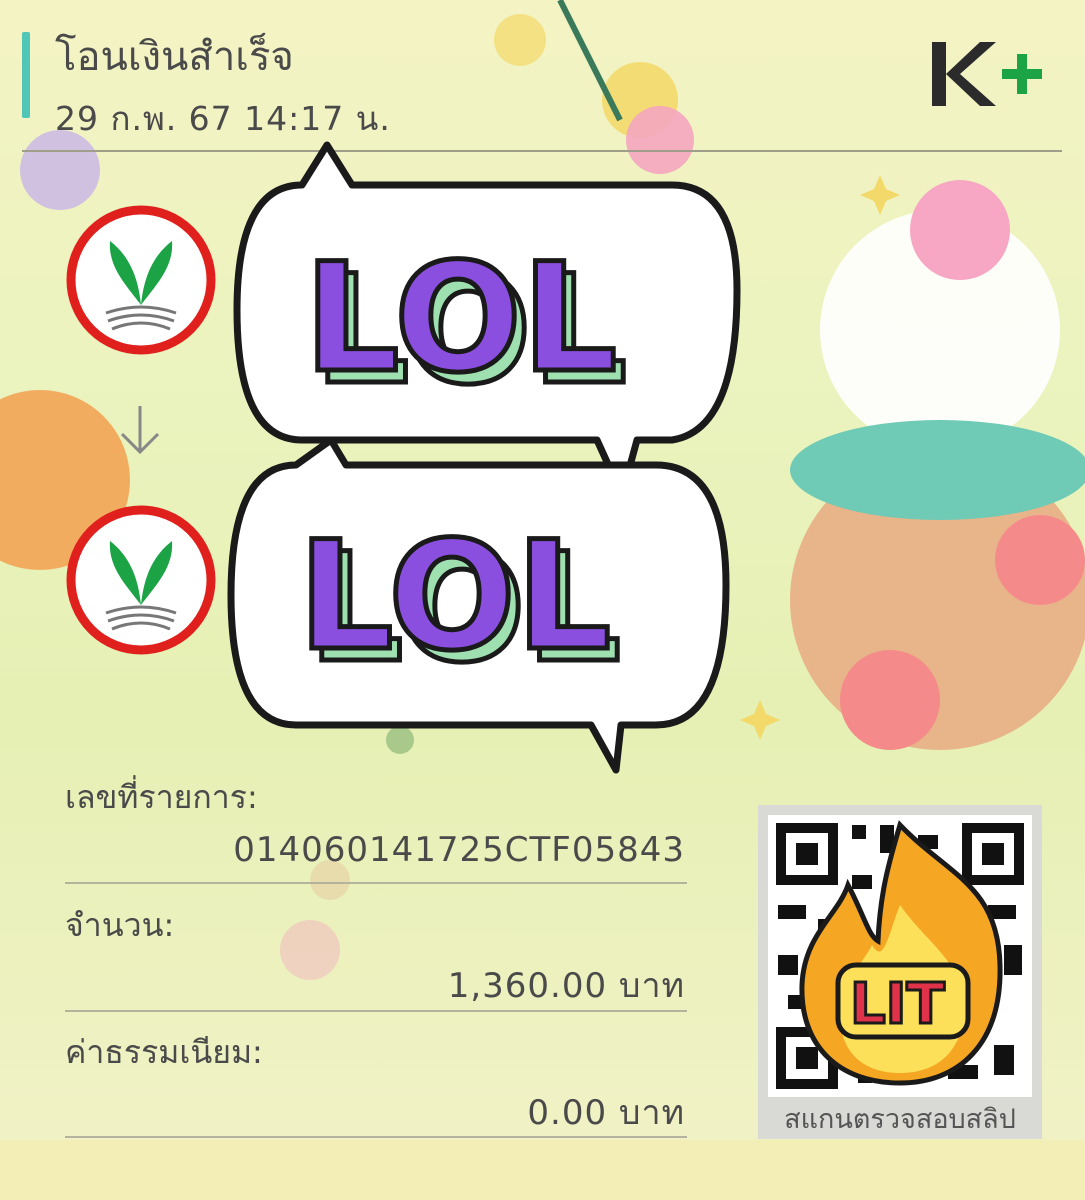 Image resolution: width=1085 pixels, height=1200 pixels. Describe the element at coordinates (164, 1052) in the screenshot. I see `fee-label: ค่าธรรมเนียม:` at that location.